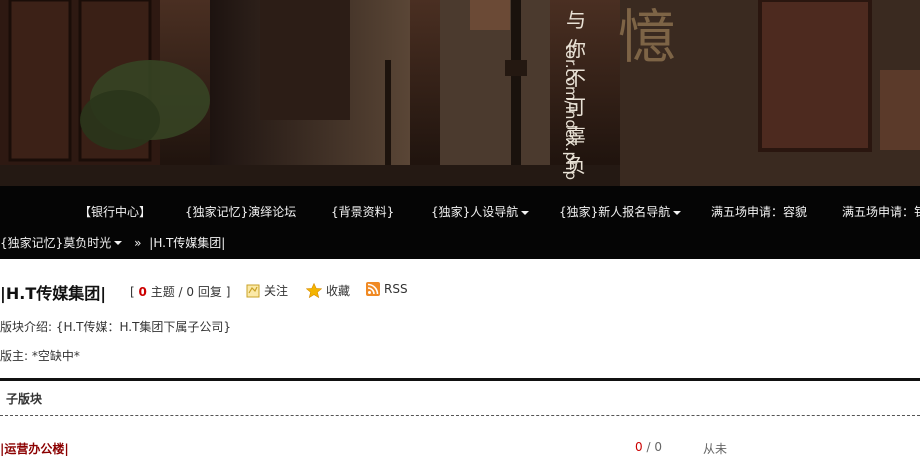 This screenshot has width=920, height=457. Describe the element at coordinates (615, 212) in the screenshot. I see `nav-item-label: {独家}新人报名导航` at that location.